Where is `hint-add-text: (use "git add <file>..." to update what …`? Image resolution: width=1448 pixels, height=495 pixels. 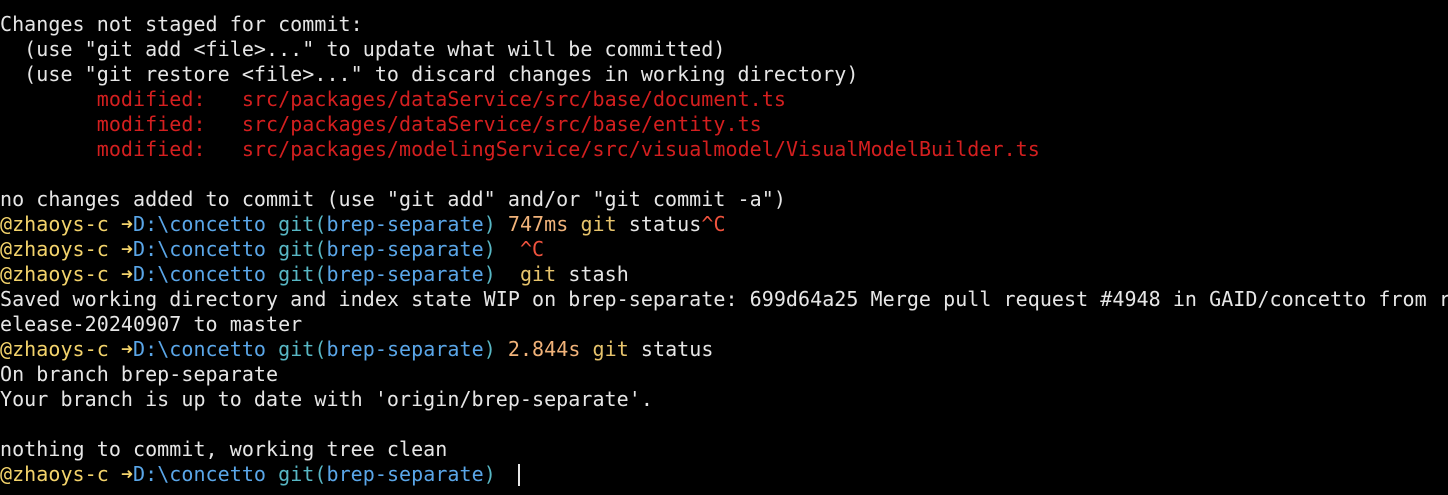
hint-add-text: (use "git add <file>..." to update what … is located at coordinates (363, 49).